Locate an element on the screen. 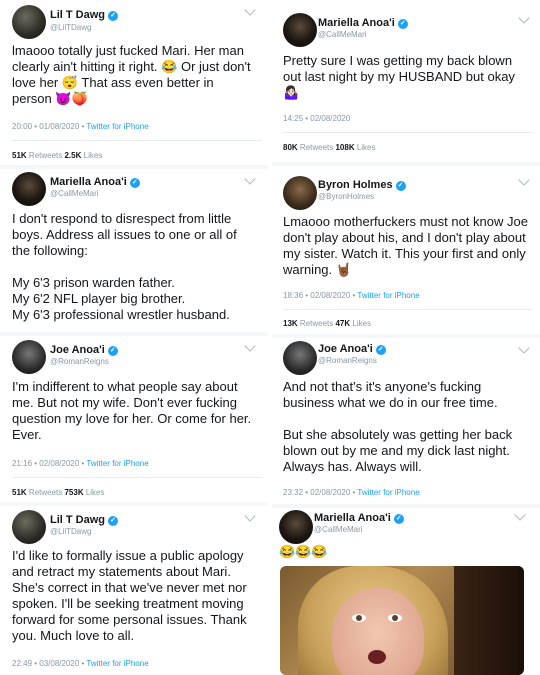 This screenshot has width=540, height=675. tweet-meta: 23:32 • 02/08/2020 • Twitter for iPhone is located at coordinates (351, 492).